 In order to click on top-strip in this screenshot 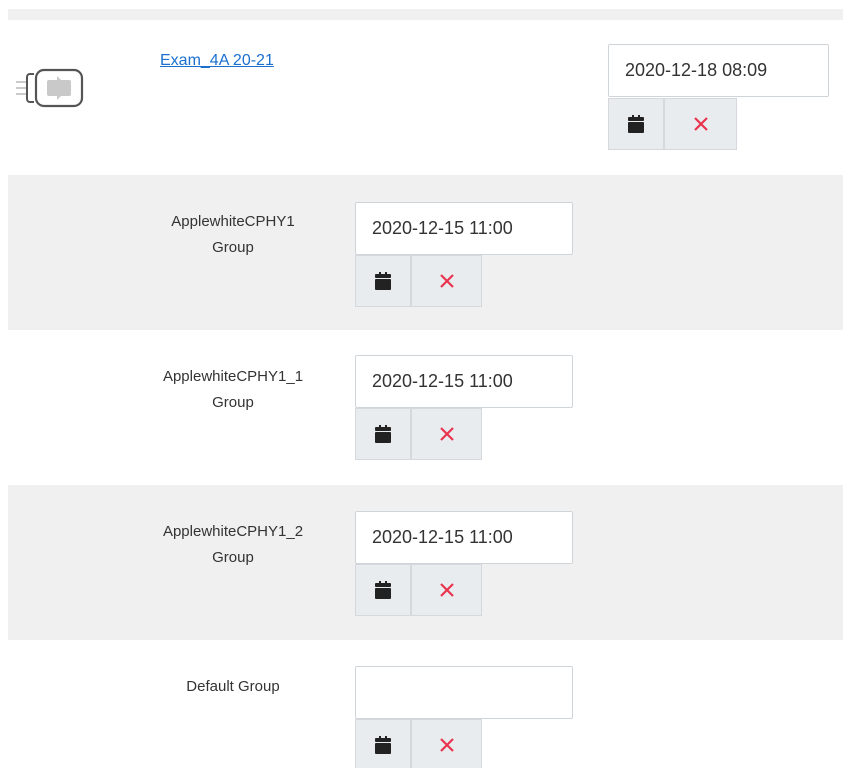, I will do `click(421, 10)`.